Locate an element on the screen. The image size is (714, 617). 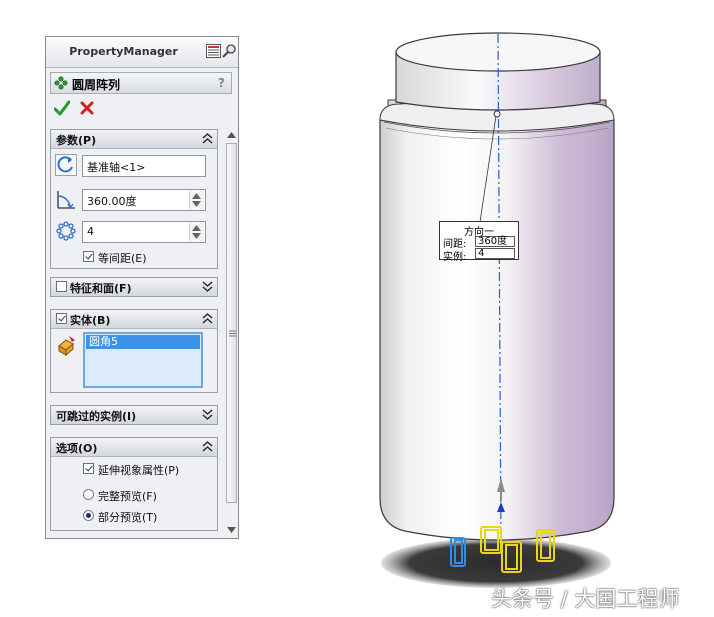
full-preview-radio is located at coordinates (88, 494).